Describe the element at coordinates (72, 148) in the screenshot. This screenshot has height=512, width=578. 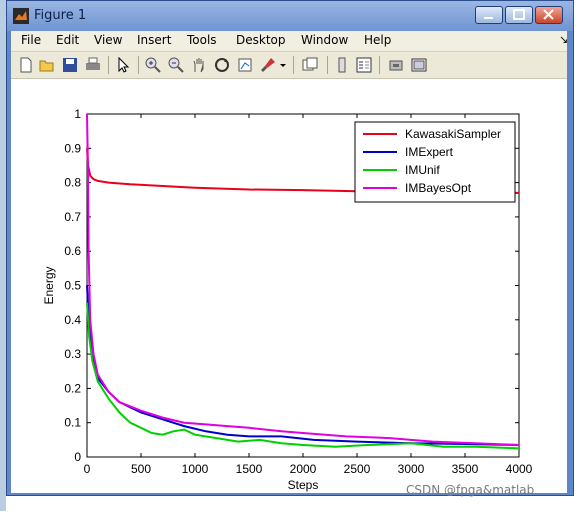
I see `y-tick-label: 0.9` at that location.